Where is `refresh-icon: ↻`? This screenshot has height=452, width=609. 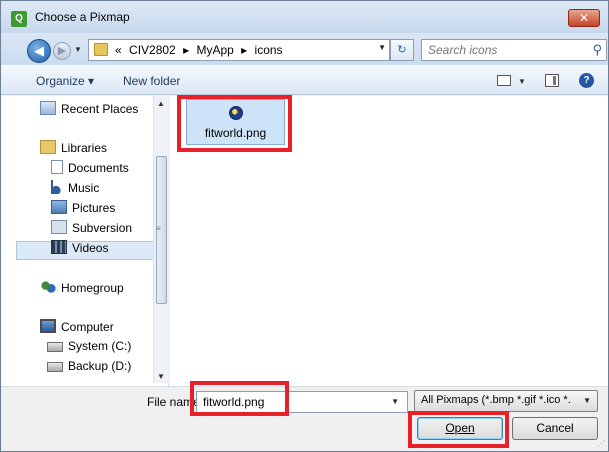
refresh-icon: ↻ is located at coordinates (402, 50).